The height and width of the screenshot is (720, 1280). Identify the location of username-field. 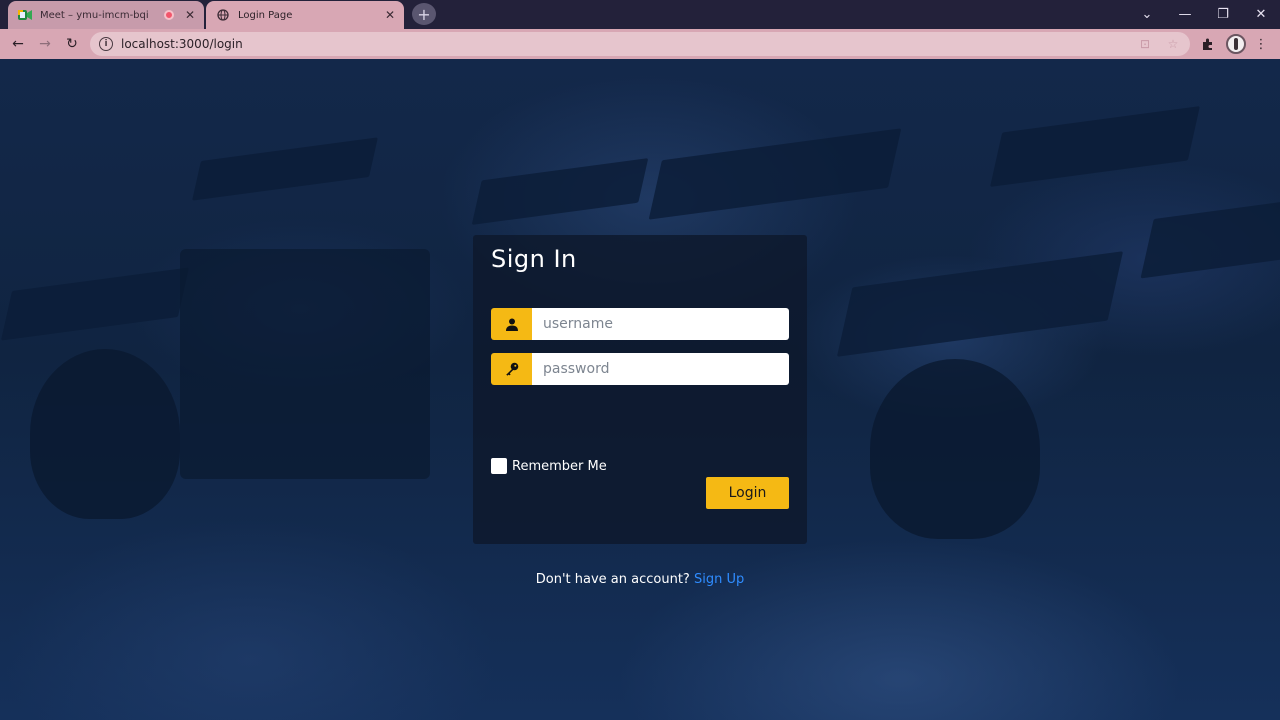
(640, 324).